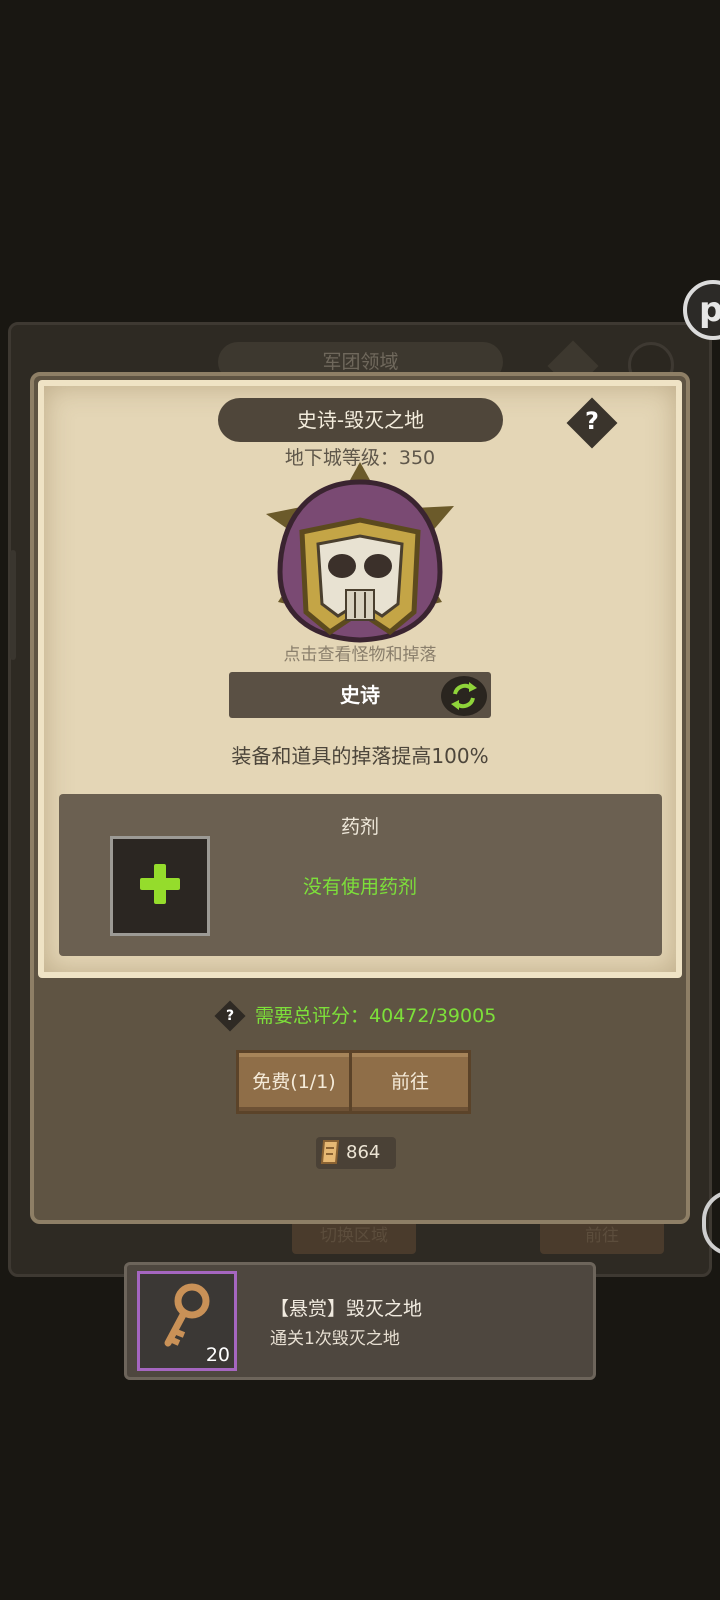 The width and height of the screenshot is (720, 1600). What do you see at coordinates (464, 696) in the screenshot?
I see `cycle-arrows-icon` at bounding box center [464, 696].